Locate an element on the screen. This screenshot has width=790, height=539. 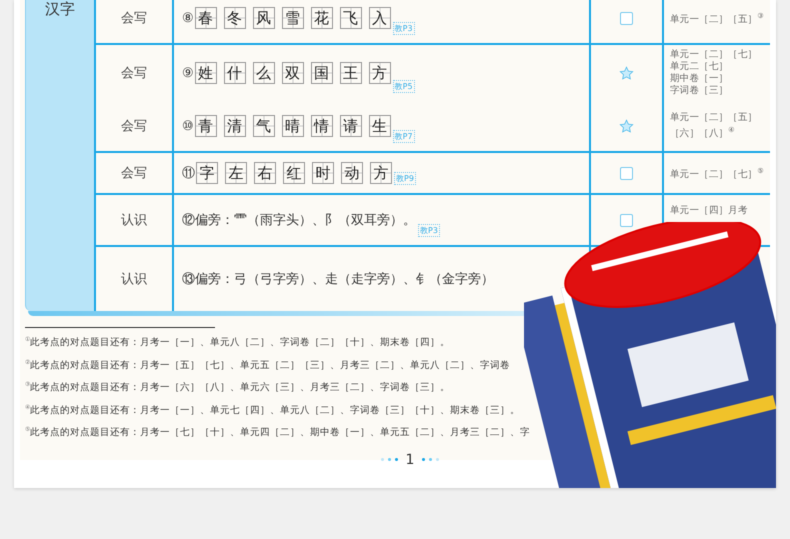
footnote: $^{⑤}$此考点的对点题目还有：月考一［七］［十］、单元四［二］、期中卷［一］、单元五［二］、月考三［二］、字 is located at coordinates (278, 432).